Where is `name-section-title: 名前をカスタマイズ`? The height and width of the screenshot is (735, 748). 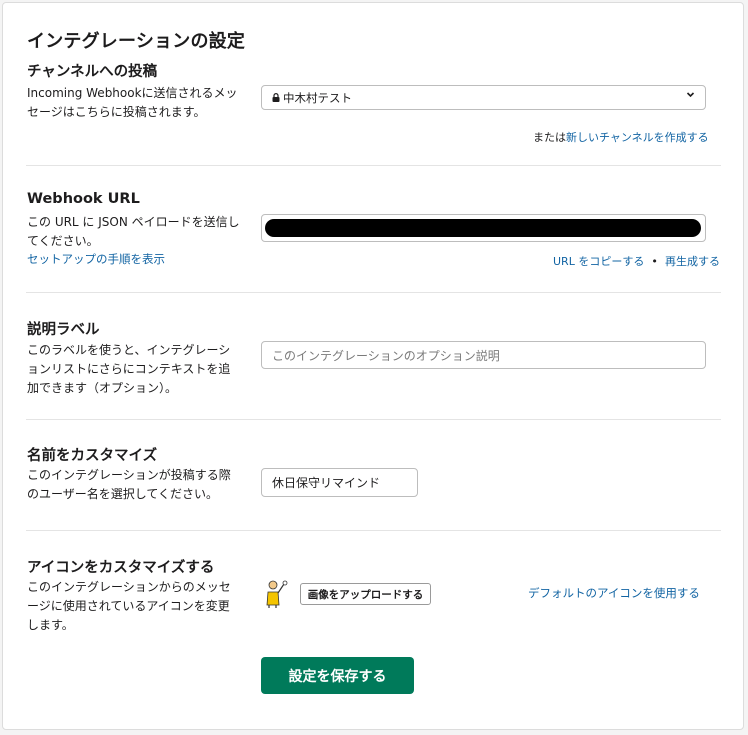 name-section-title: 名前をカスタマイズ is located at coordinates (92, 456).